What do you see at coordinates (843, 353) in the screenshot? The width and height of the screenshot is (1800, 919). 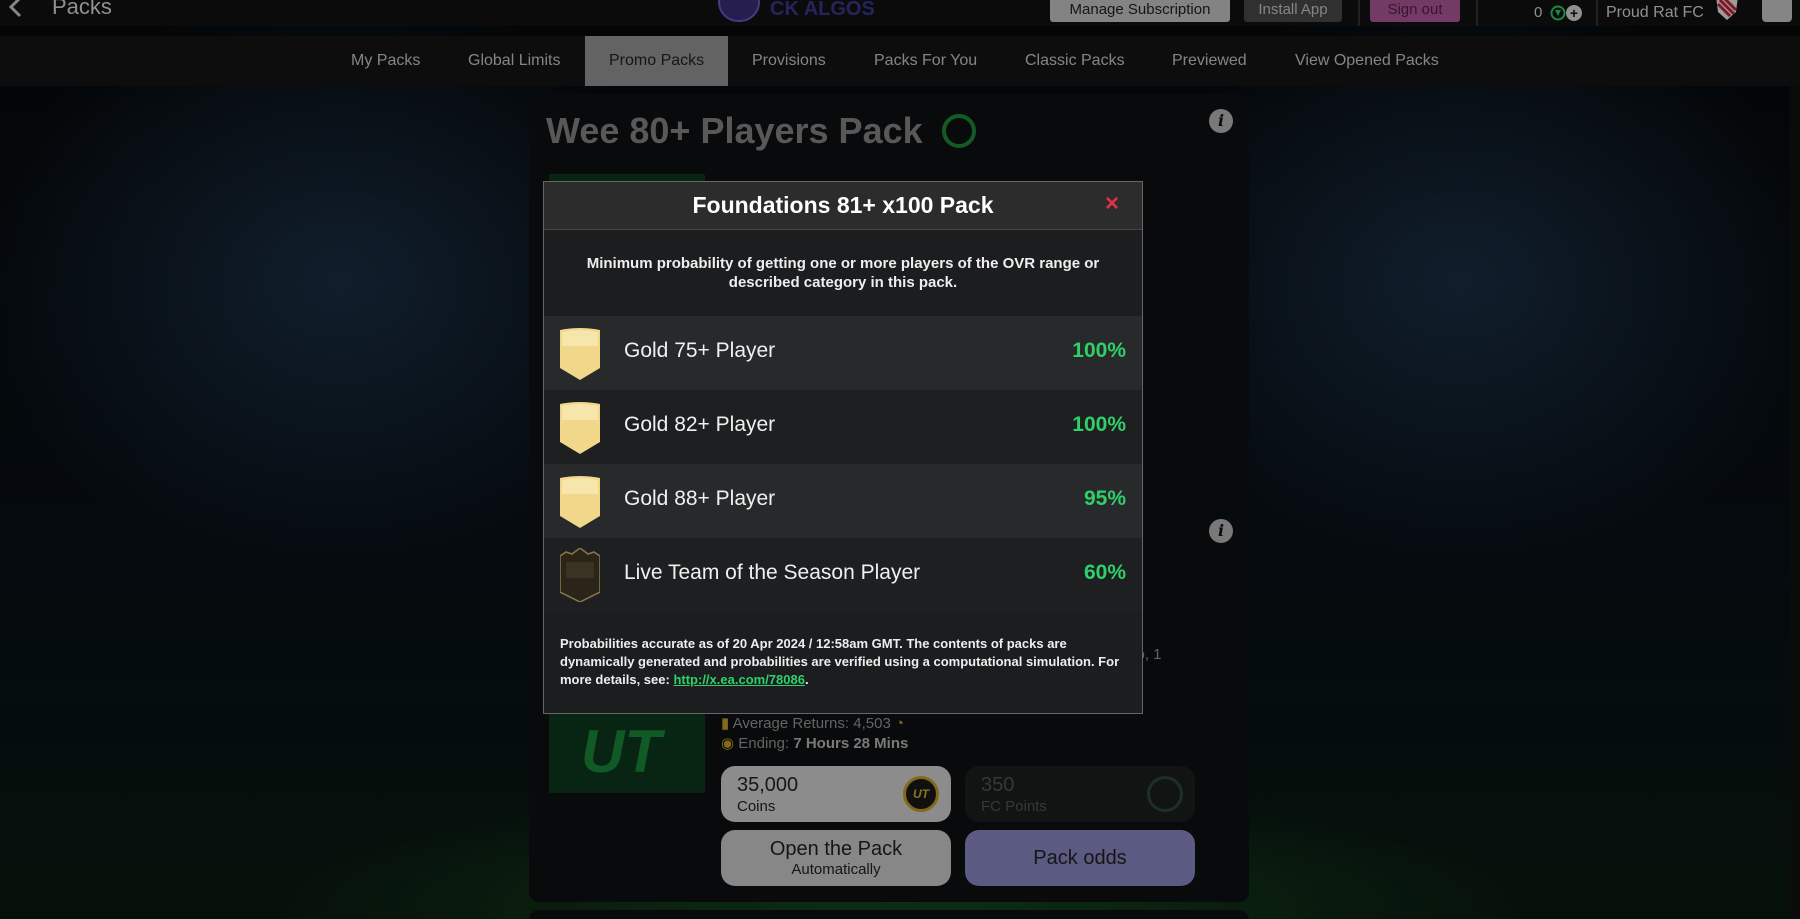 I see `odds-row: Gold 75+ Player 100%` at bounding box center [843, 353].